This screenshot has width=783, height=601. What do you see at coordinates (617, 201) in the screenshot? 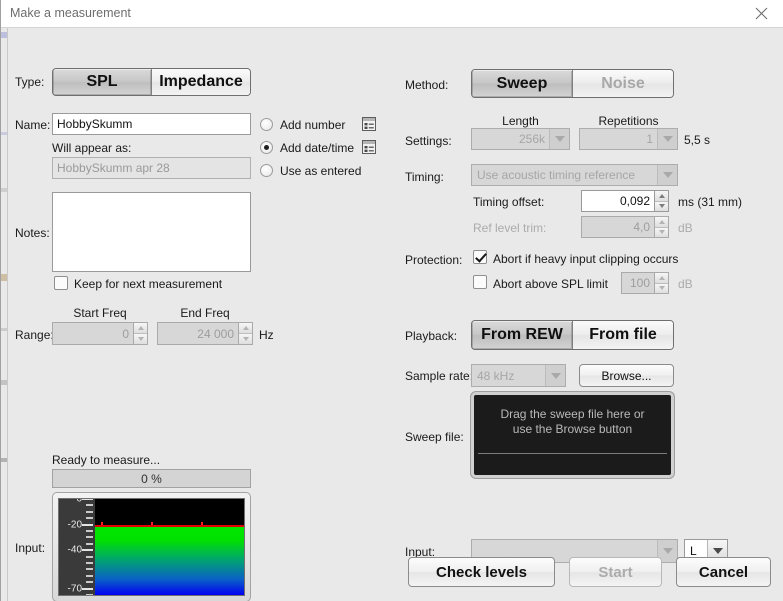
I see `timing-offset-value: 0,092` at bounding box center [617, 201].